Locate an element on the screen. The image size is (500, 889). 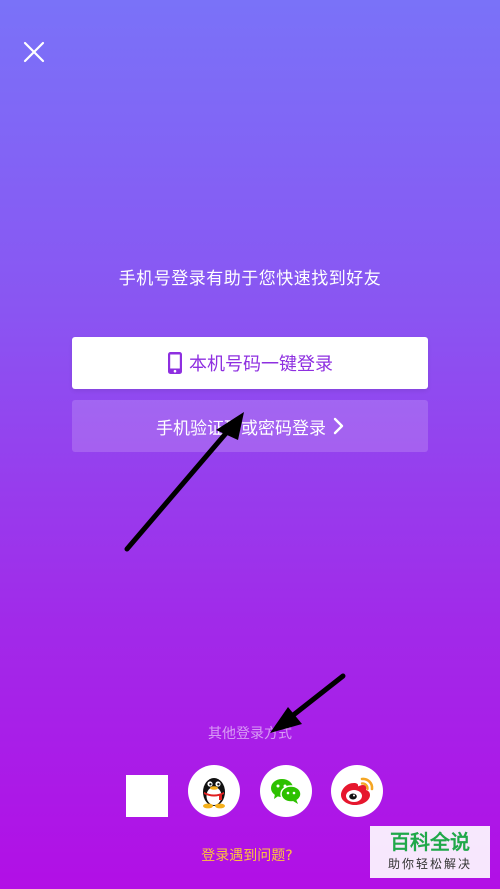
qq-penguin-icon is located at coordinates (214, 793).